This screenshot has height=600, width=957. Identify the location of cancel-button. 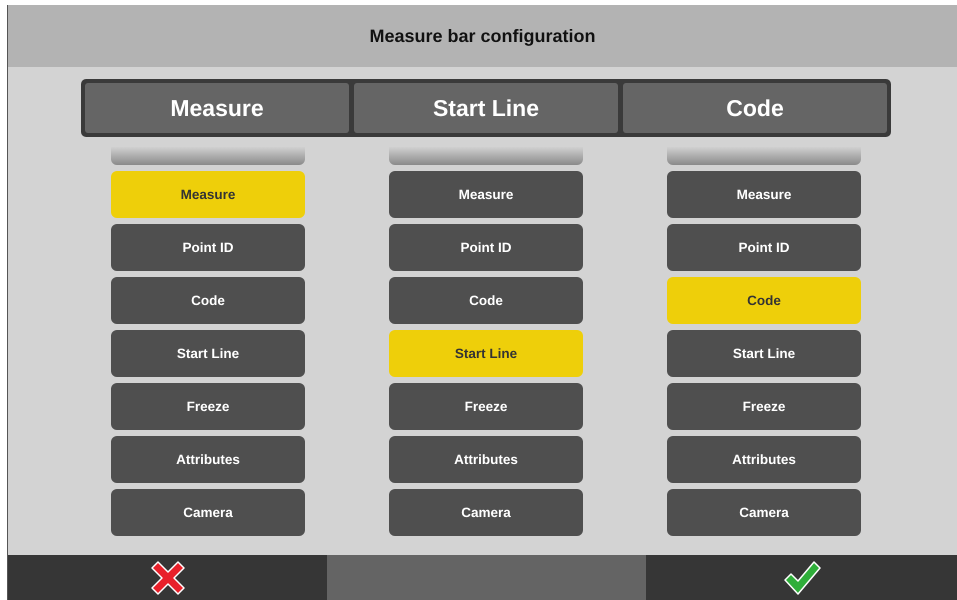
(167, 577).